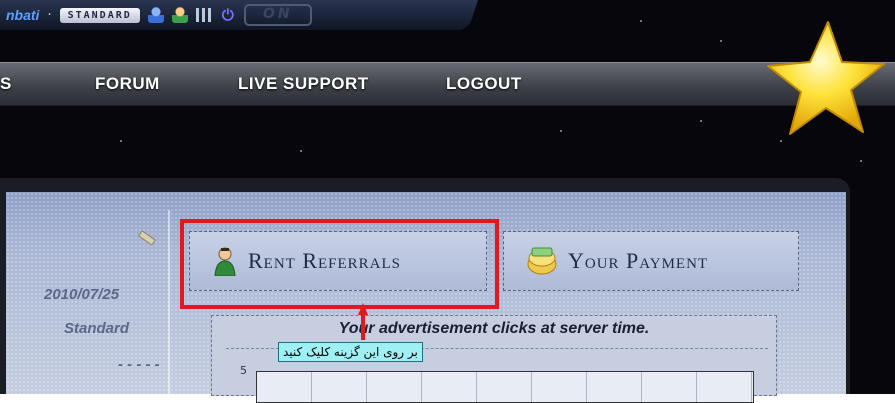  What do you see at coordinates (179, 15) in the screenshot?
I see `user-green-icon` at bounding box center [179, 15].